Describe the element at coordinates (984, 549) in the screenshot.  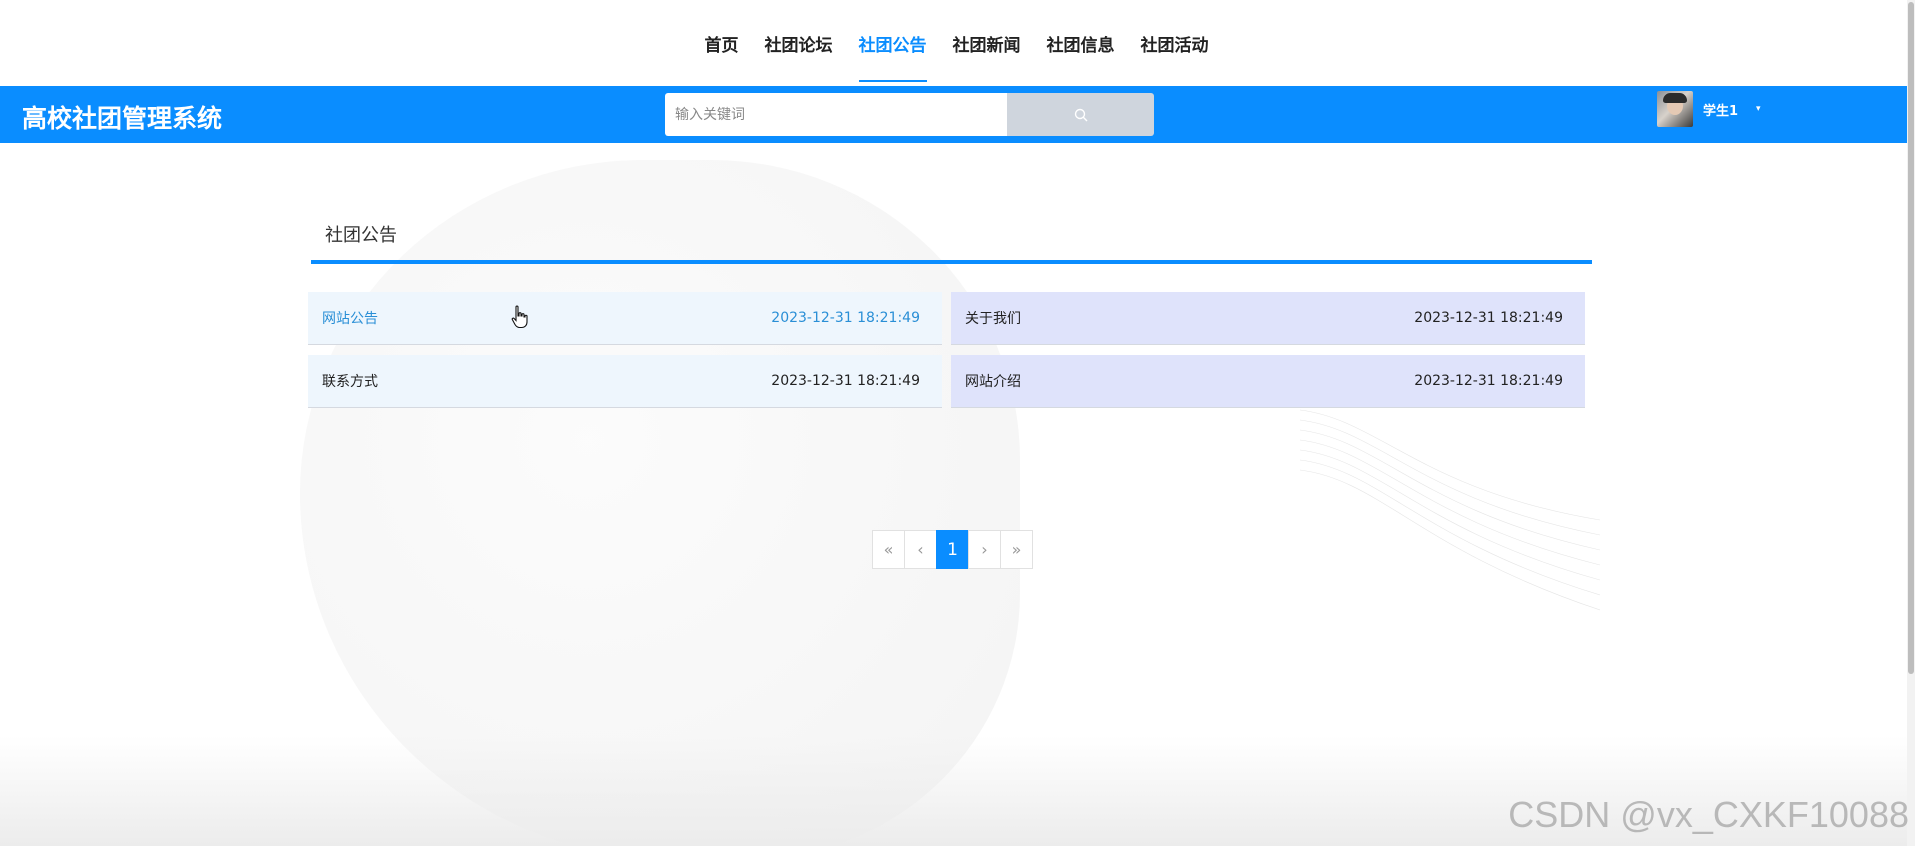
I see `pagination-next: ›` at that location.